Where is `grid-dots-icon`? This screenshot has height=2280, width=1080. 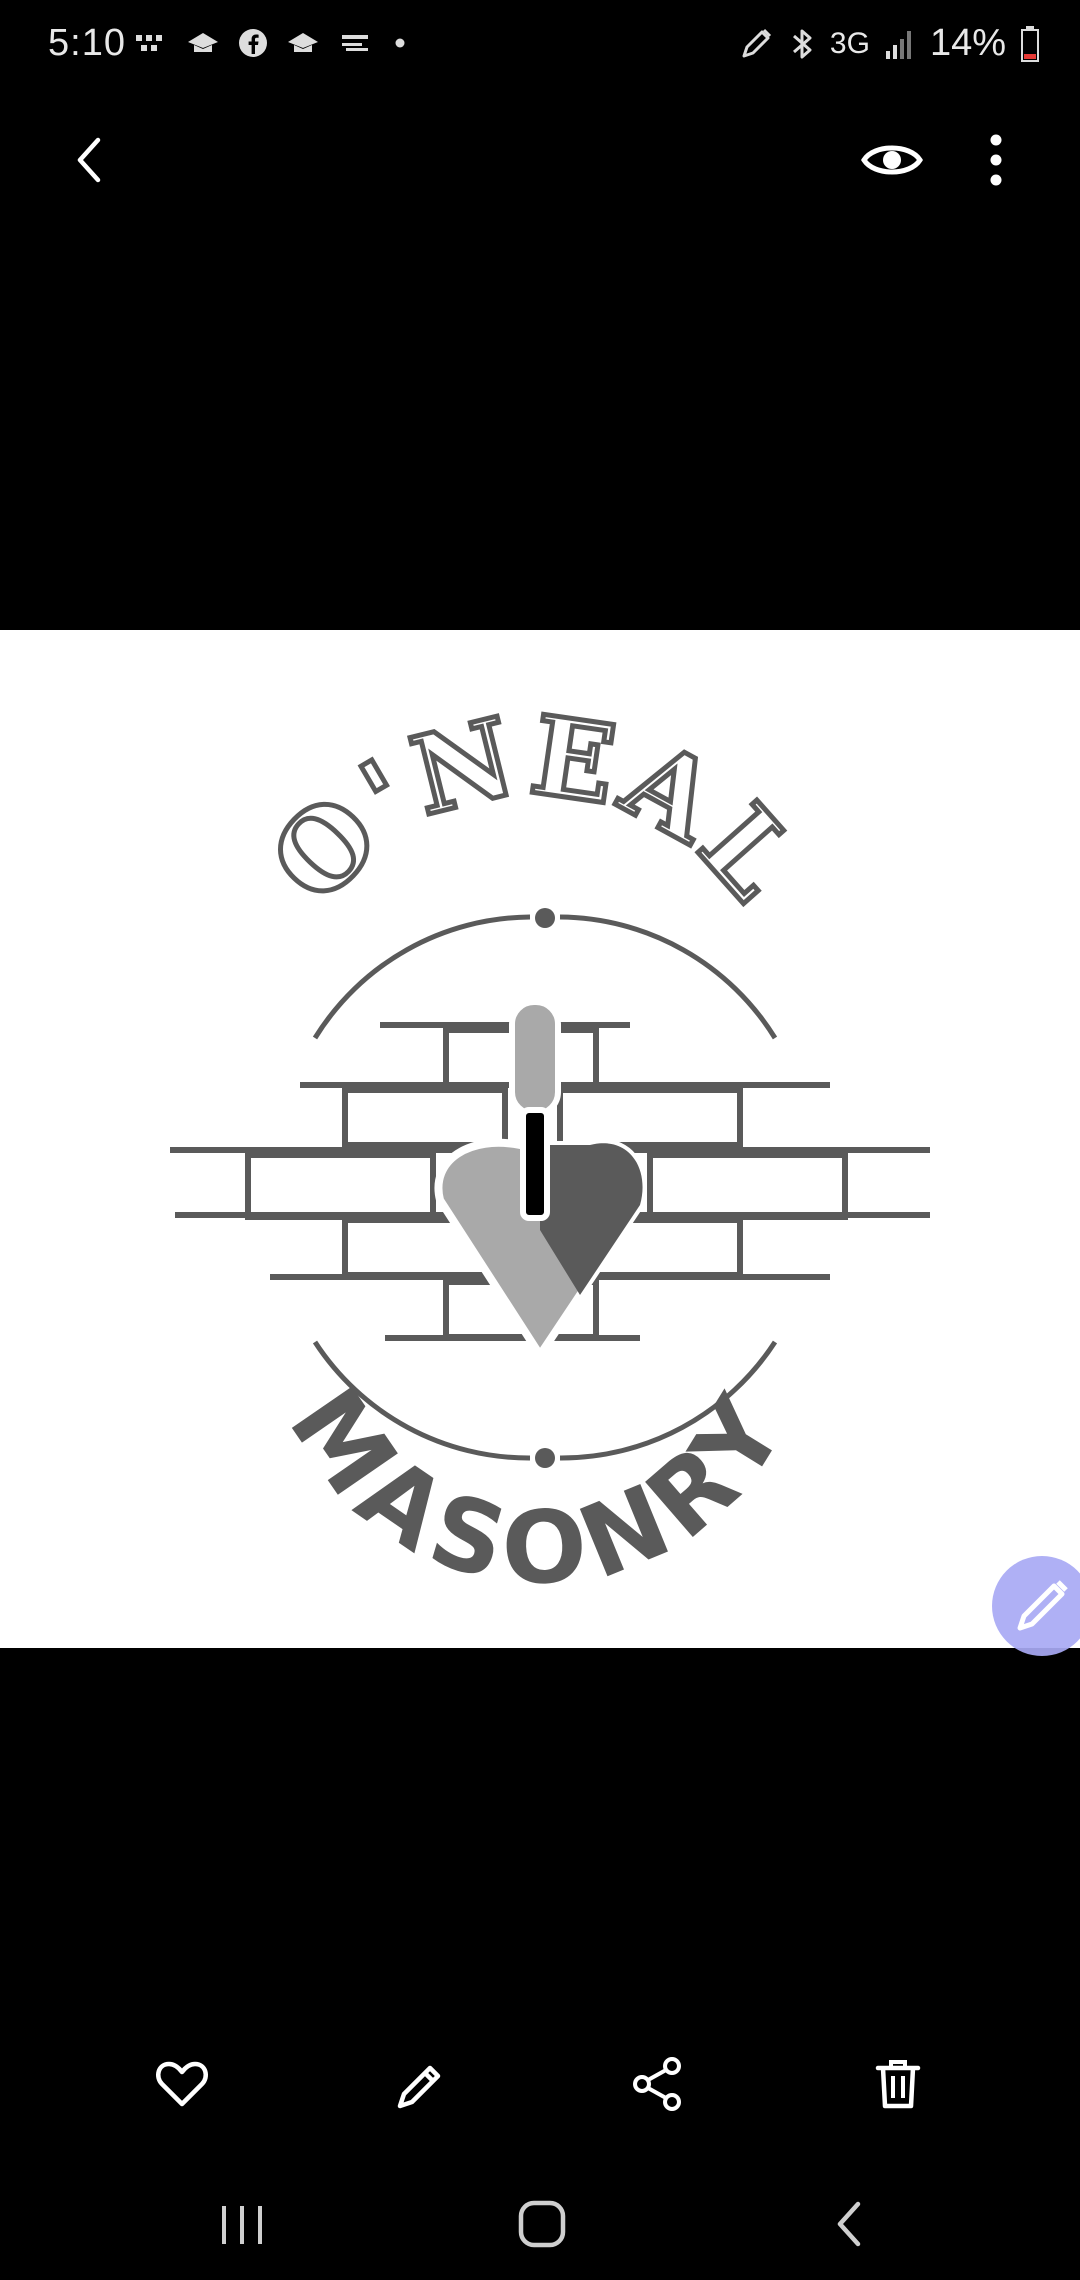 grid-dots-icon is located at coordinates (149, 43).